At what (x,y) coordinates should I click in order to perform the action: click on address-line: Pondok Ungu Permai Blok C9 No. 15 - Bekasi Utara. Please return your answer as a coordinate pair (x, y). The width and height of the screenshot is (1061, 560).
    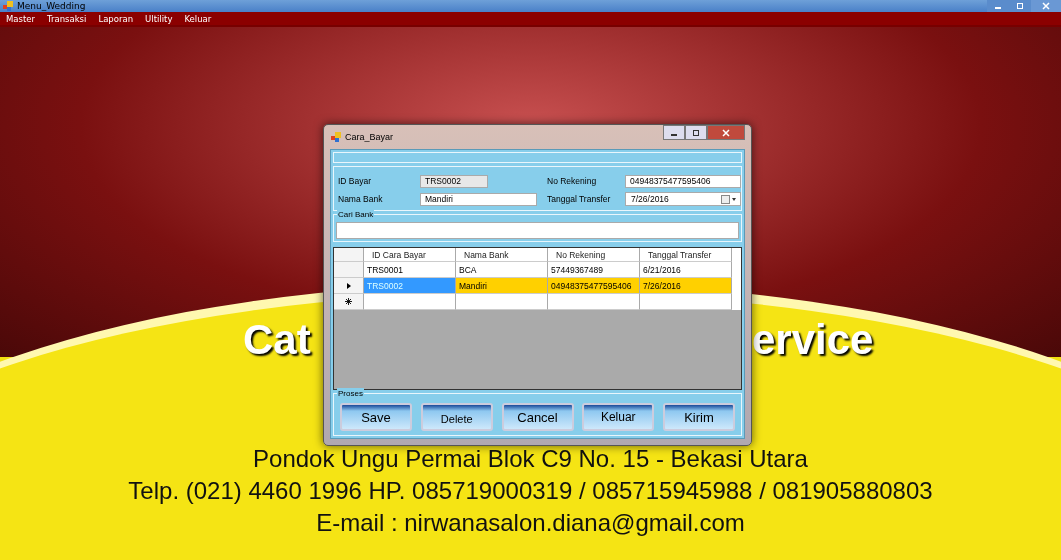
    Looking at the image, I should click on (530, 458).